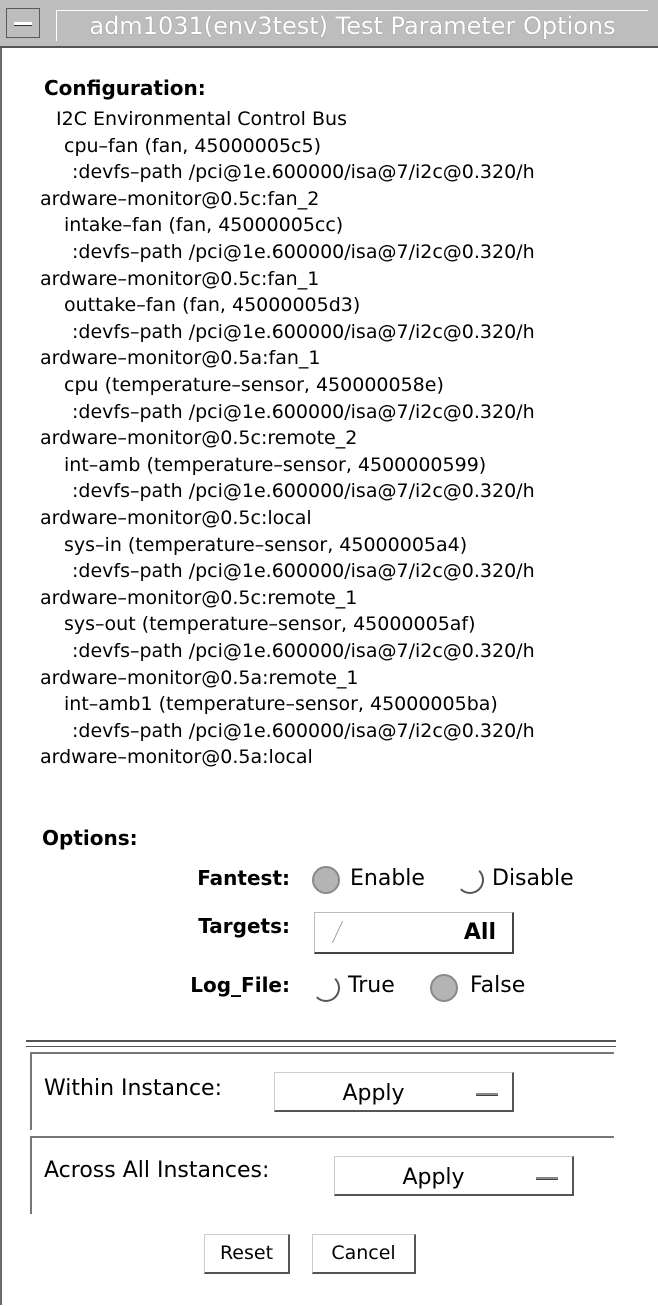 This screenshot has height=1306, width=658. What do you see at coordinates (199, 677) in the screenshot?
I see `configuration-line: ardware–monitor@0.5a:remote_1` at bounding box center [199, 677].